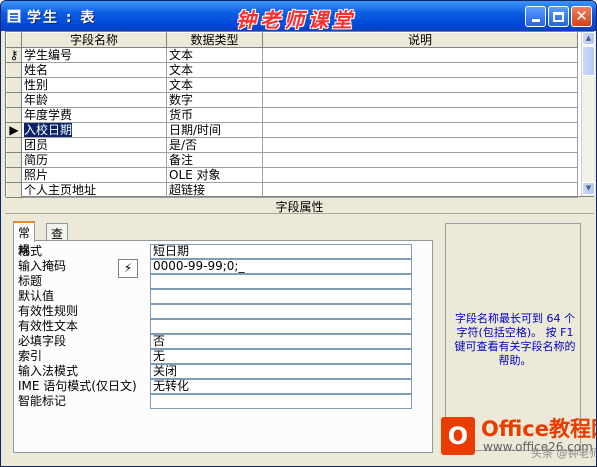 Image resolution: width=597 pixels, height=467 pixels. What do you see at coordinates (94, 145) in the screenshot?
I see `field-name-cell: 团员` at bounding box center [94, 145].